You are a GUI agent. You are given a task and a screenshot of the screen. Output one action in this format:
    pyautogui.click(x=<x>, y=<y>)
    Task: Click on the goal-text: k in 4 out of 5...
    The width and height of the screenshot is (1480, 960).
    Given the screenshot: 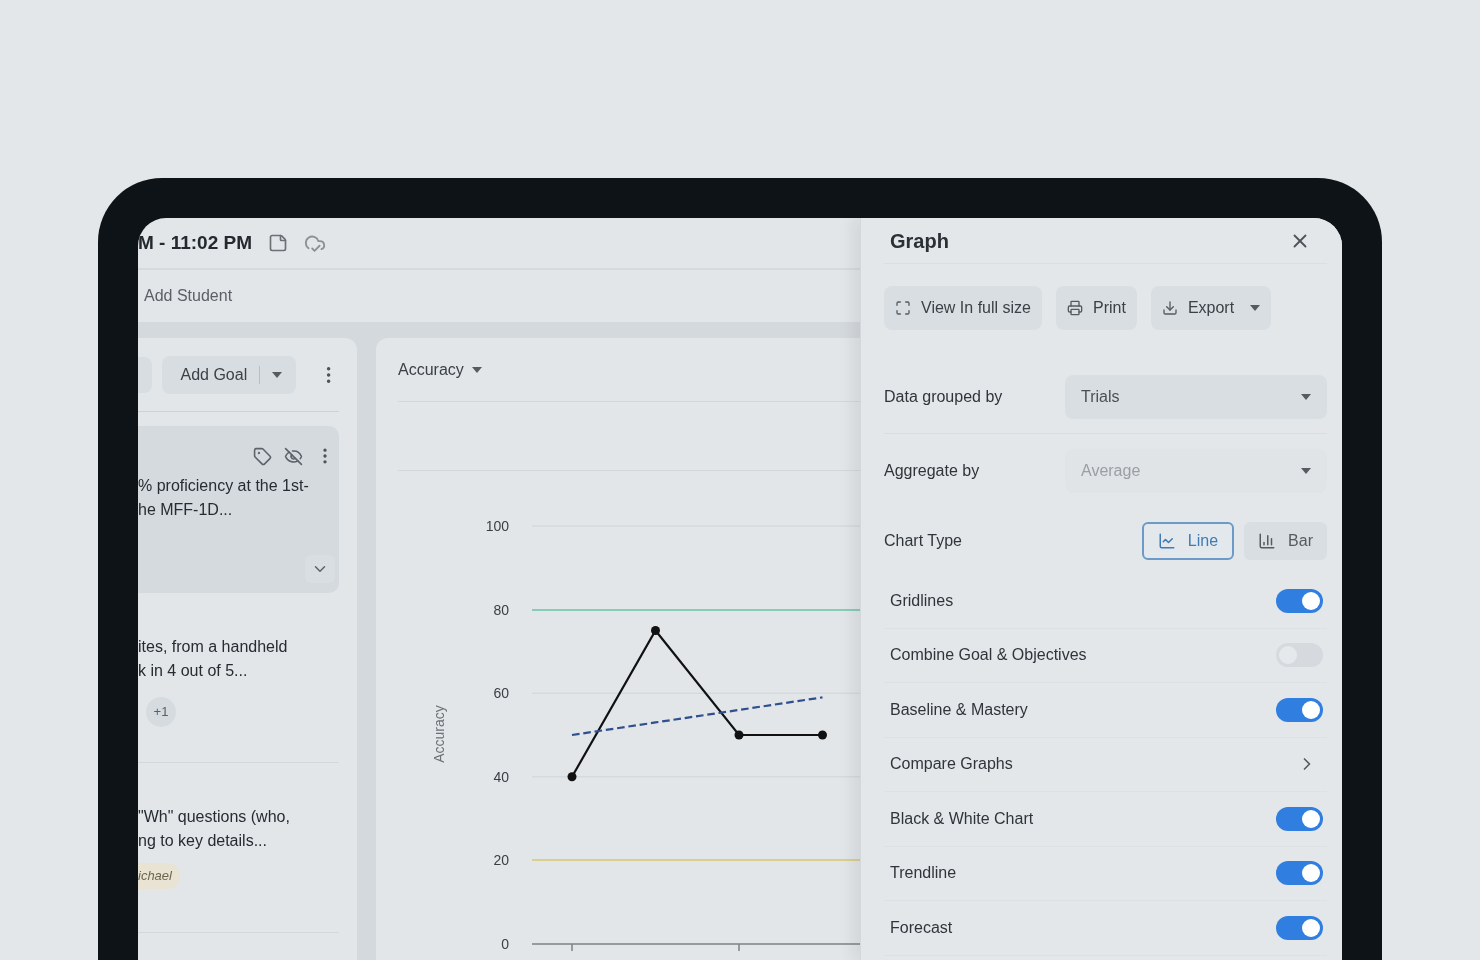 What is the action you would take?
    pyautogui.click(x=193, y=671)
    